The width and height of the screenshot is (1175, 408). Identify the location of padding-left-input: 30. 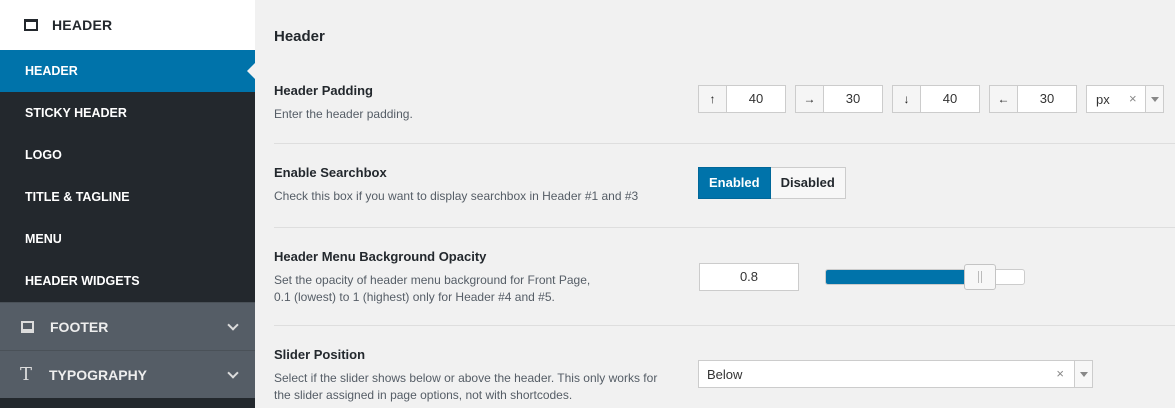
(1047, 99).